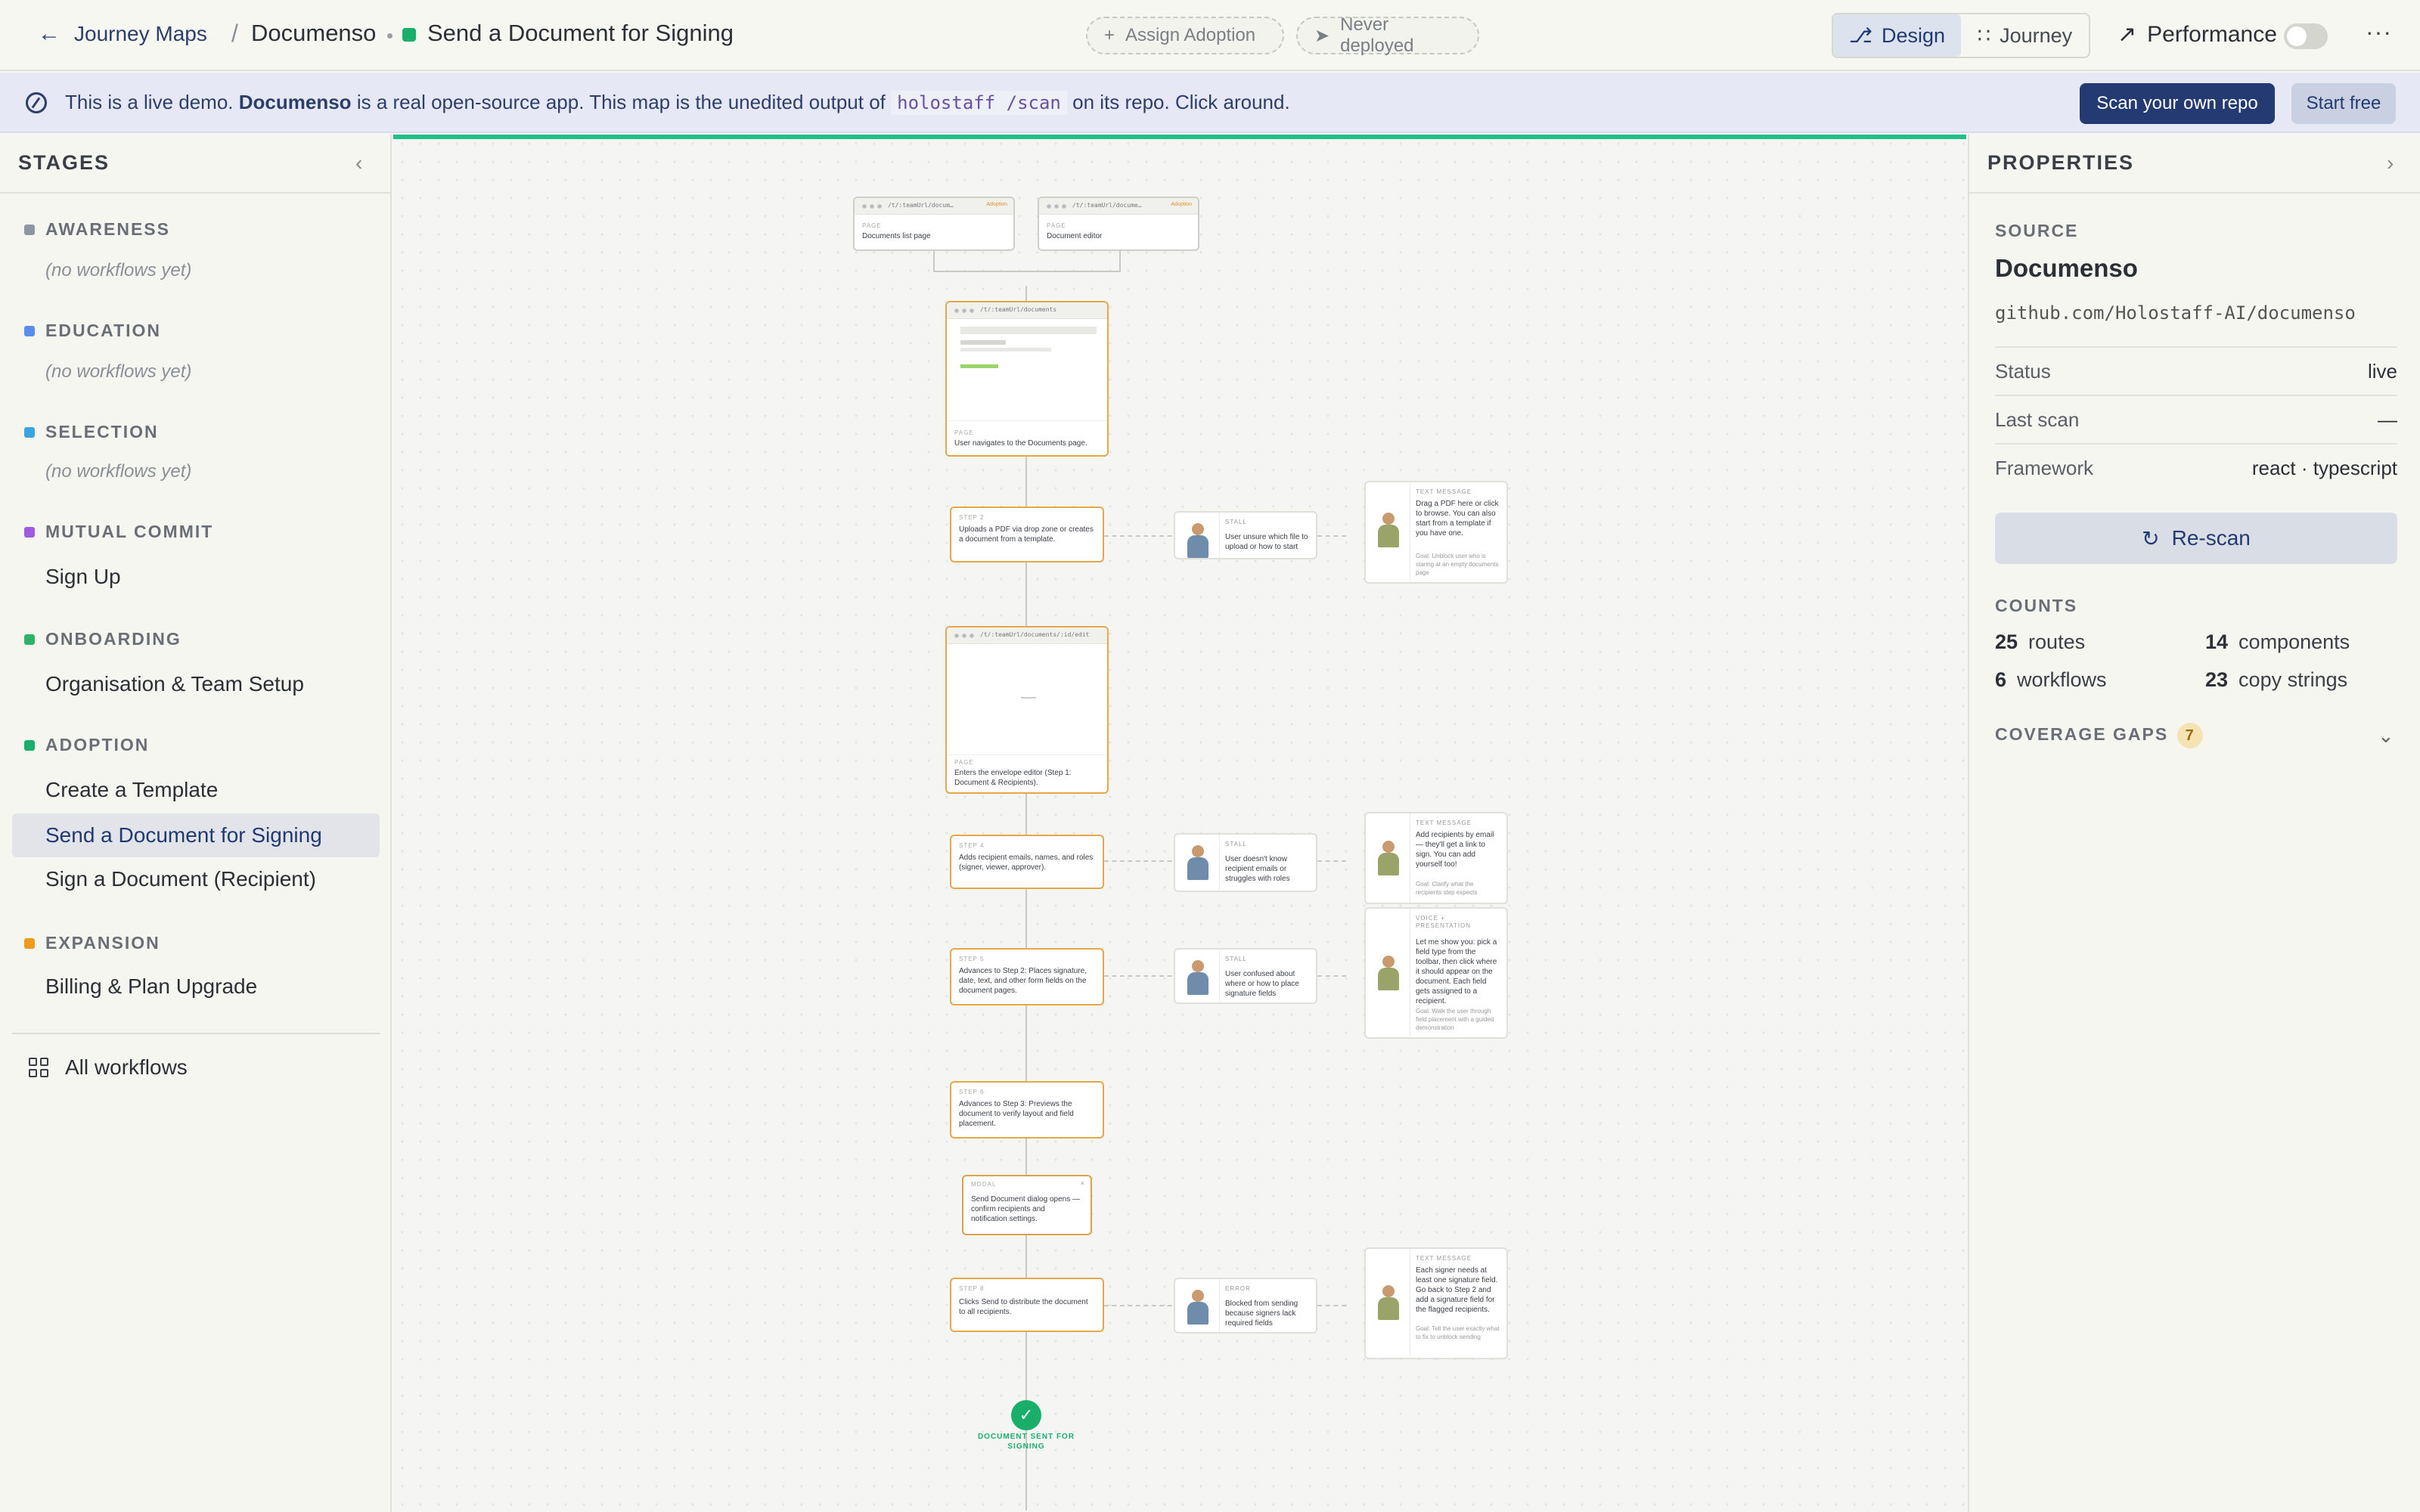 This screenshot has height=1512, width=2420. Describe the element at coordinates (1026, 1415) in the screenshot. I see `check-icon: ✓` at that location.